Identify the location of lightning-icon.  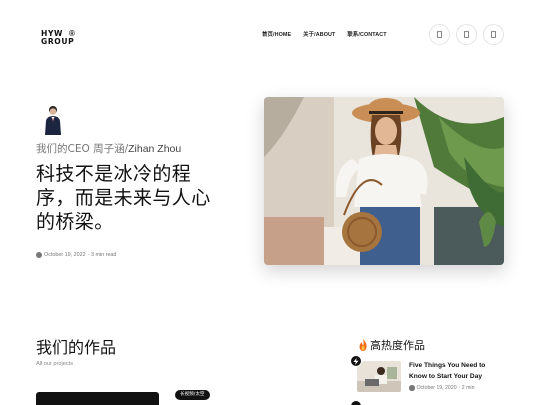
(356, 361).